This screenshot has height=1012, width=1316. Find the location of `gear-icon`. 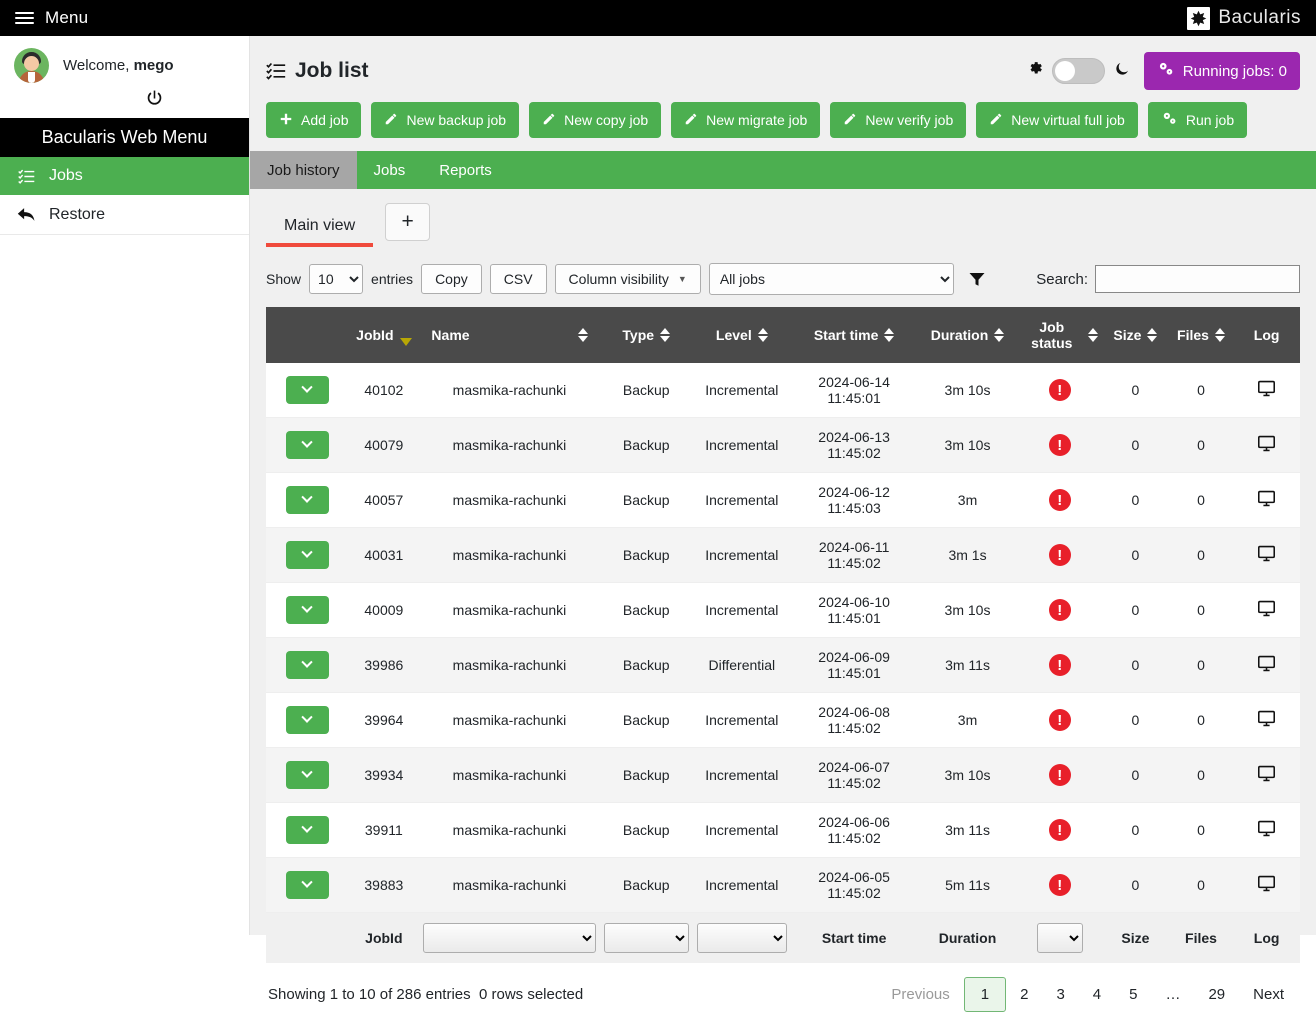

gear-icon is located at coordinates (1034, 71).